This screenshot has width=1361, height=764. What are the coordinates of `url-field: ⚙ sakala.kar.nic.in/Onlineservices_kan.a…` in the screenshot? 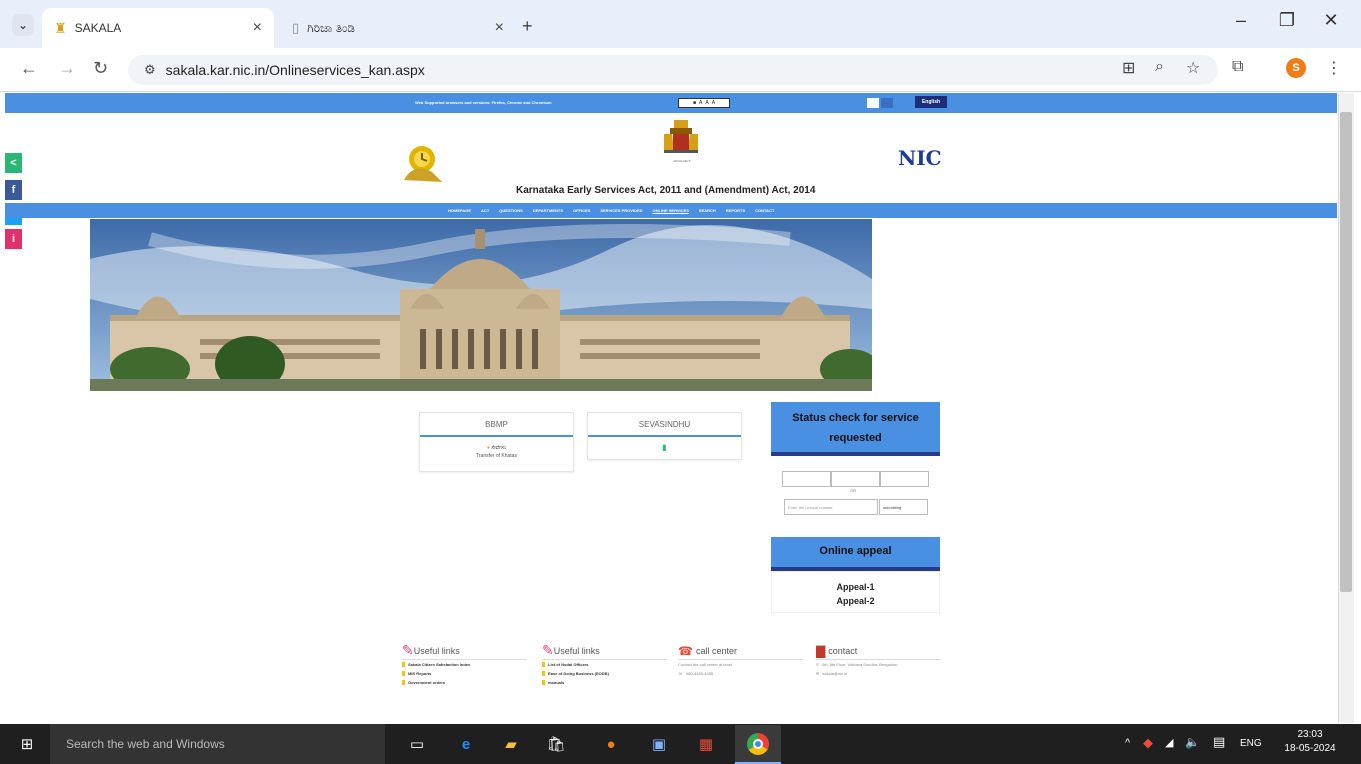 It's located at (673, 70).